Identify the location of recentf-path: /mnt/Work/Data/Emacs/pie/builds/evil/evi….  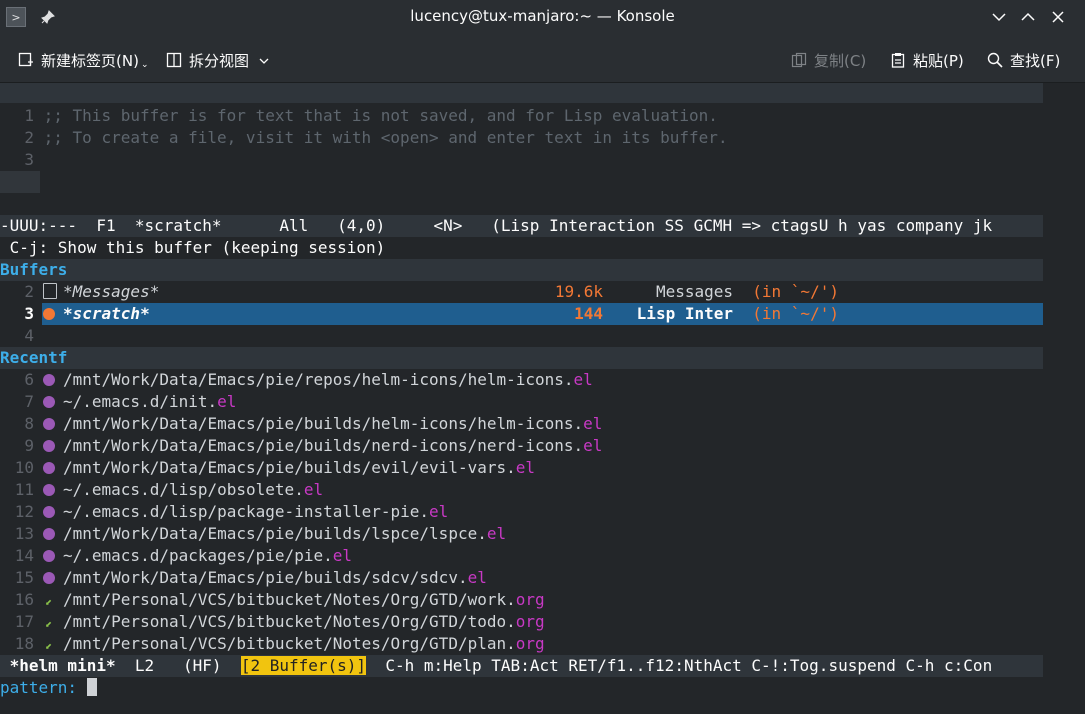
(289, 467).